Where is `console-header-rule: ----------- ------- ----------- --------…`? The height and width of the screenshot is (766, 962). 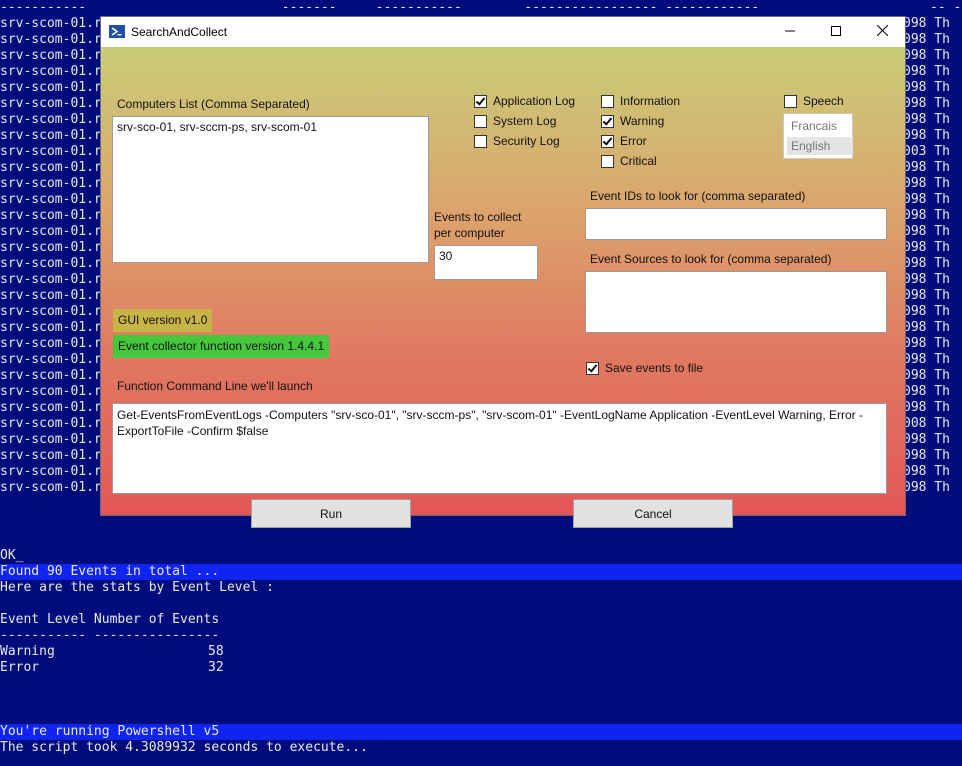 console-header-rule: ----------- ------- ----------- --------… is located at coordinates (380, 7).